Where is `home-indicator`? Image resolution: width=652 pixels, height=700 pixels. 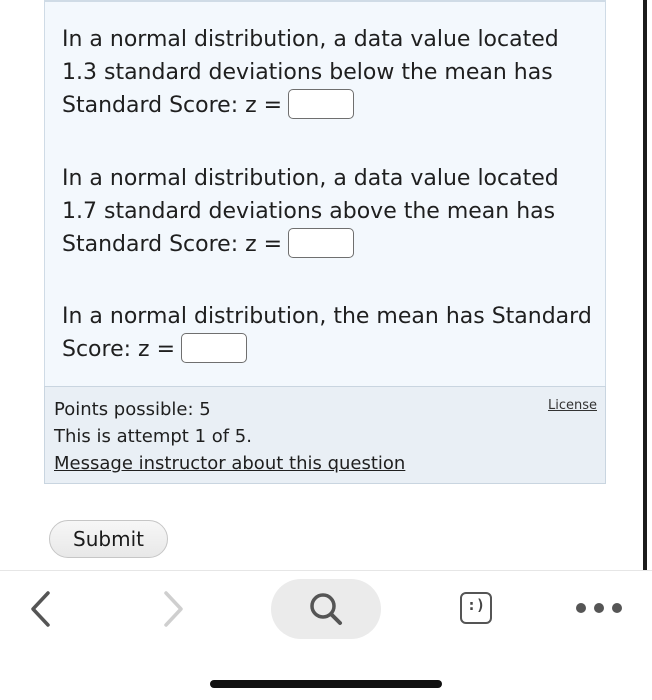 home-indicator is located at coordinates (326, 684).